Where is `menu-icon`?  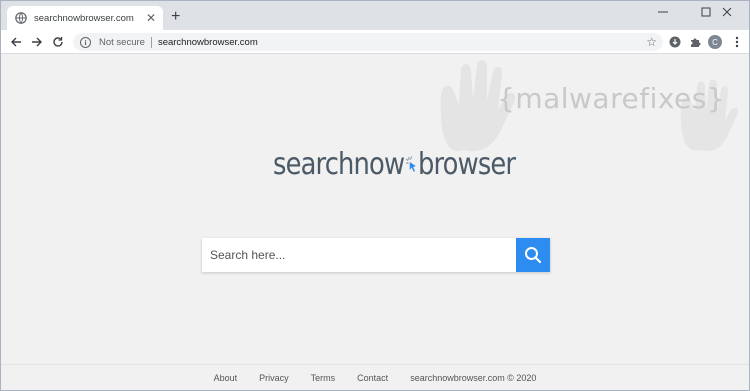
menu-icon is located at coordinates (737, 42).